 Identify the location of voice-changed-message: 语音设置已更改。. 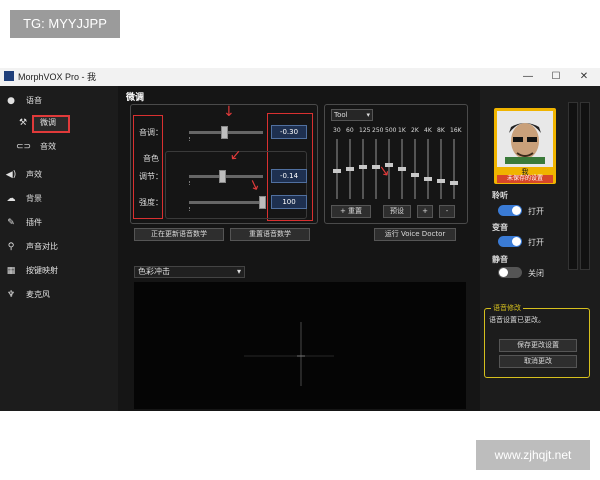
(517, 320).